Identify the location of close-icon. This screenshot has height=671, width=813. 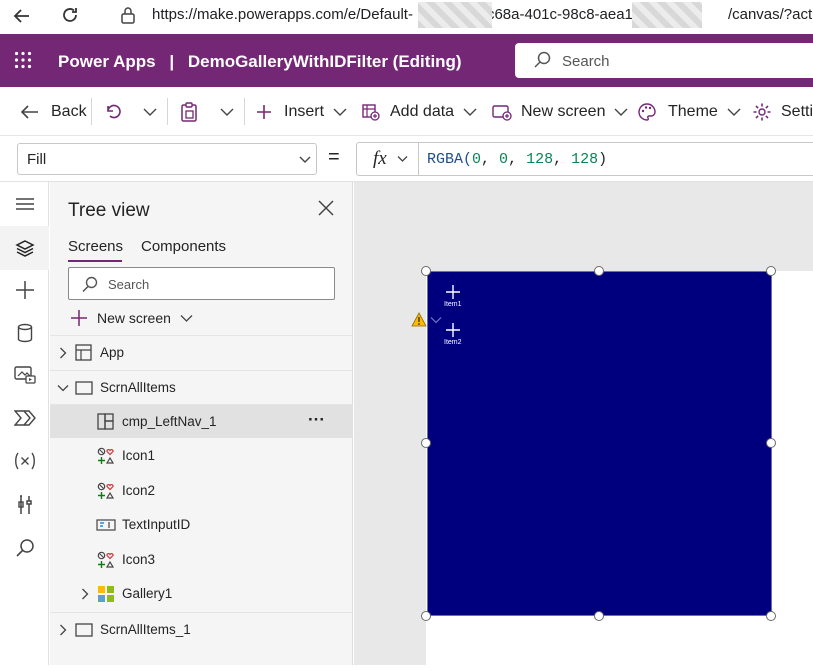
(326, 208).